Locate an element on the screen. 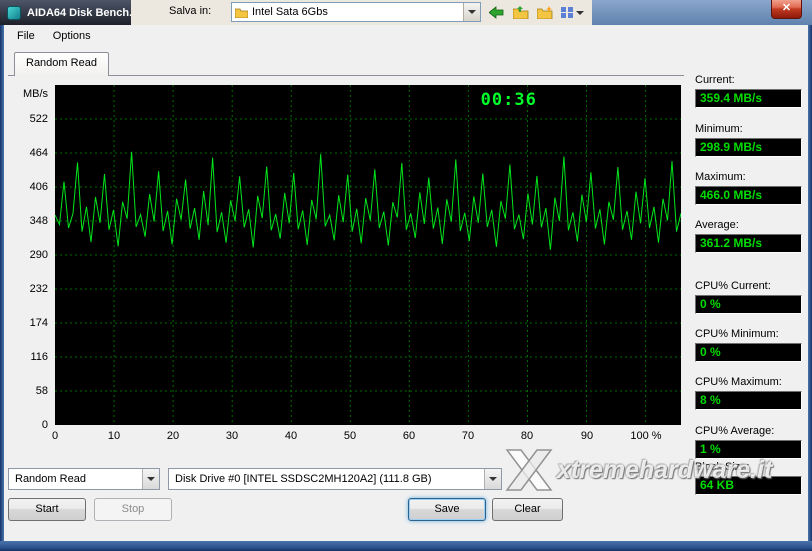  stat-current: Current: 359.4 MB/s is located at coordinates (748, 91).